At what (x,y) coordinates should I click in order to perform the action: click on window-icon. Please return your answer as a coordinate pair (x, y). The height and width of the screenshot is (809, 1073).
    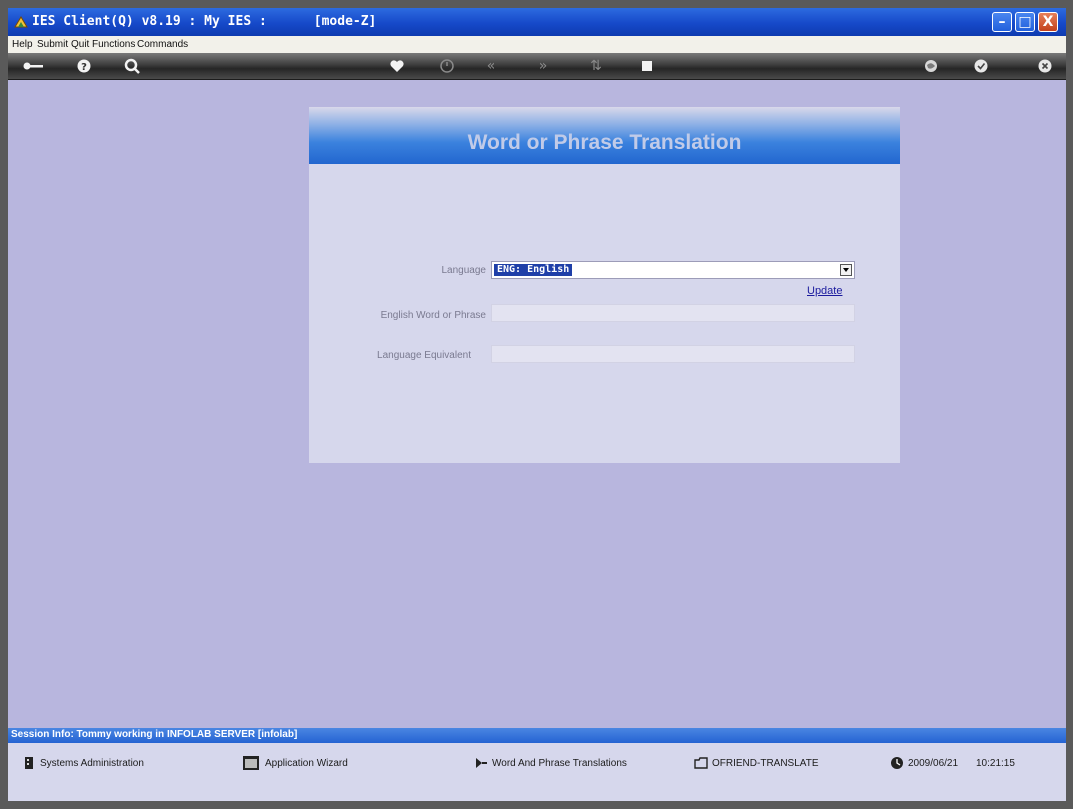
    Looking at the image, I should click on (251, 763).